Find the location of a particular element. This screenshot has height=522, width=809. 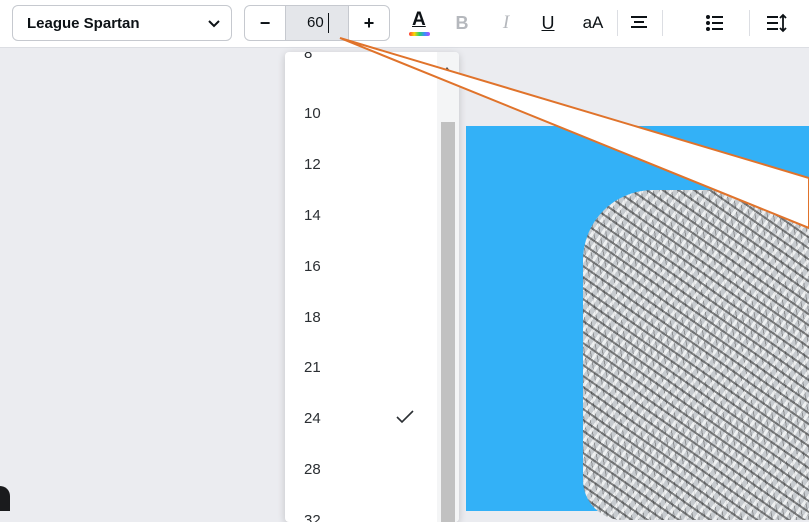

text-color-letter: A is located at coordinates (419, 19).